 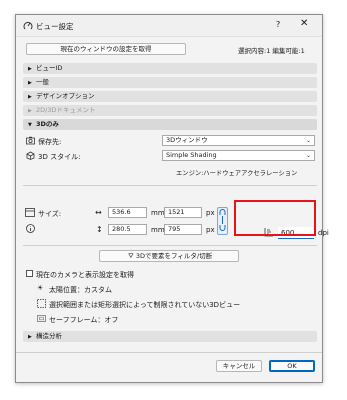 I want to click on chevron-down-icon: ▼, so click(x=30, y=125).